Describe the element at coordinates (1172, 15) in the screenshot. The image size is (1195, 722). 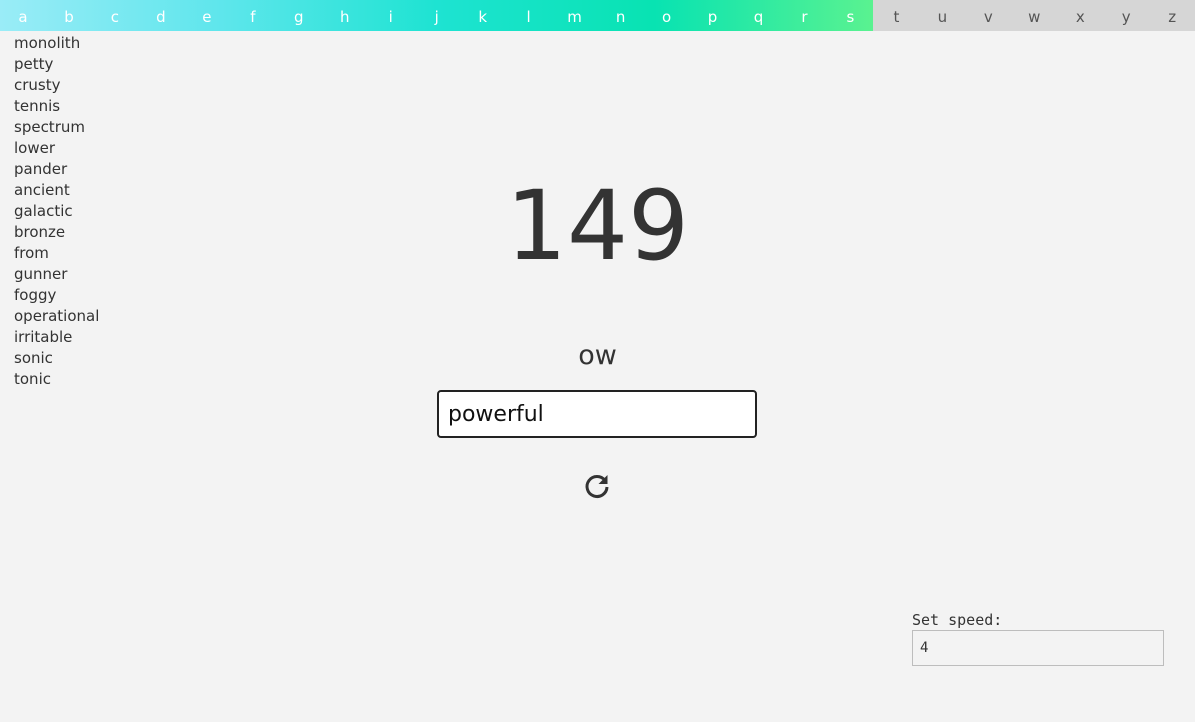
I see `alphabet-letter-z: z` at that location.